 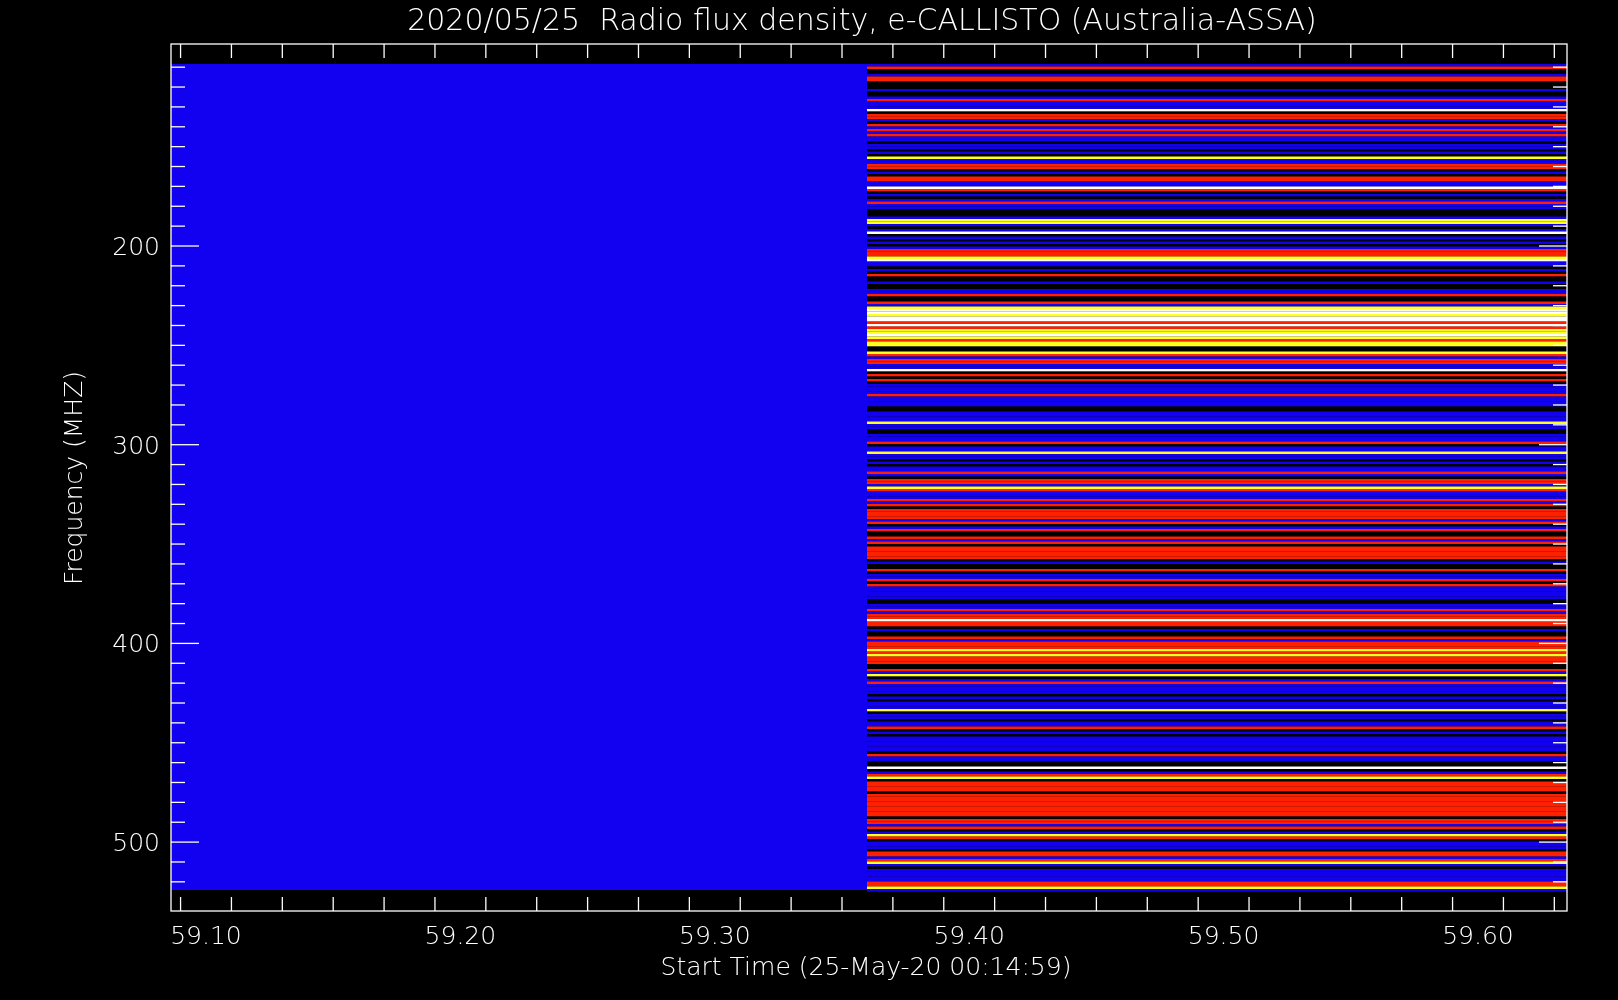 What do you see at coordinates (460, 935) in the screenshot?
I see `x-tick-label: 59.20` at bounding box center [460, 935].